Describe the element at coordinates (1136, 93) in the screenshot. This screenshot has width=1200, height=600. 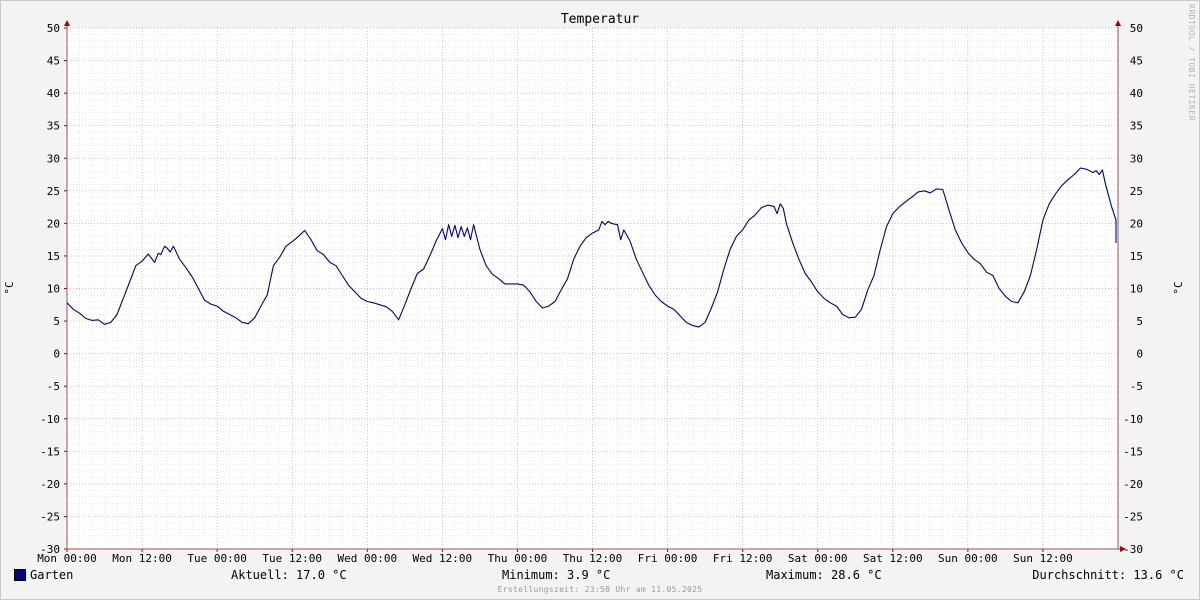
I see `y-tick-label-right: 40` at that location.